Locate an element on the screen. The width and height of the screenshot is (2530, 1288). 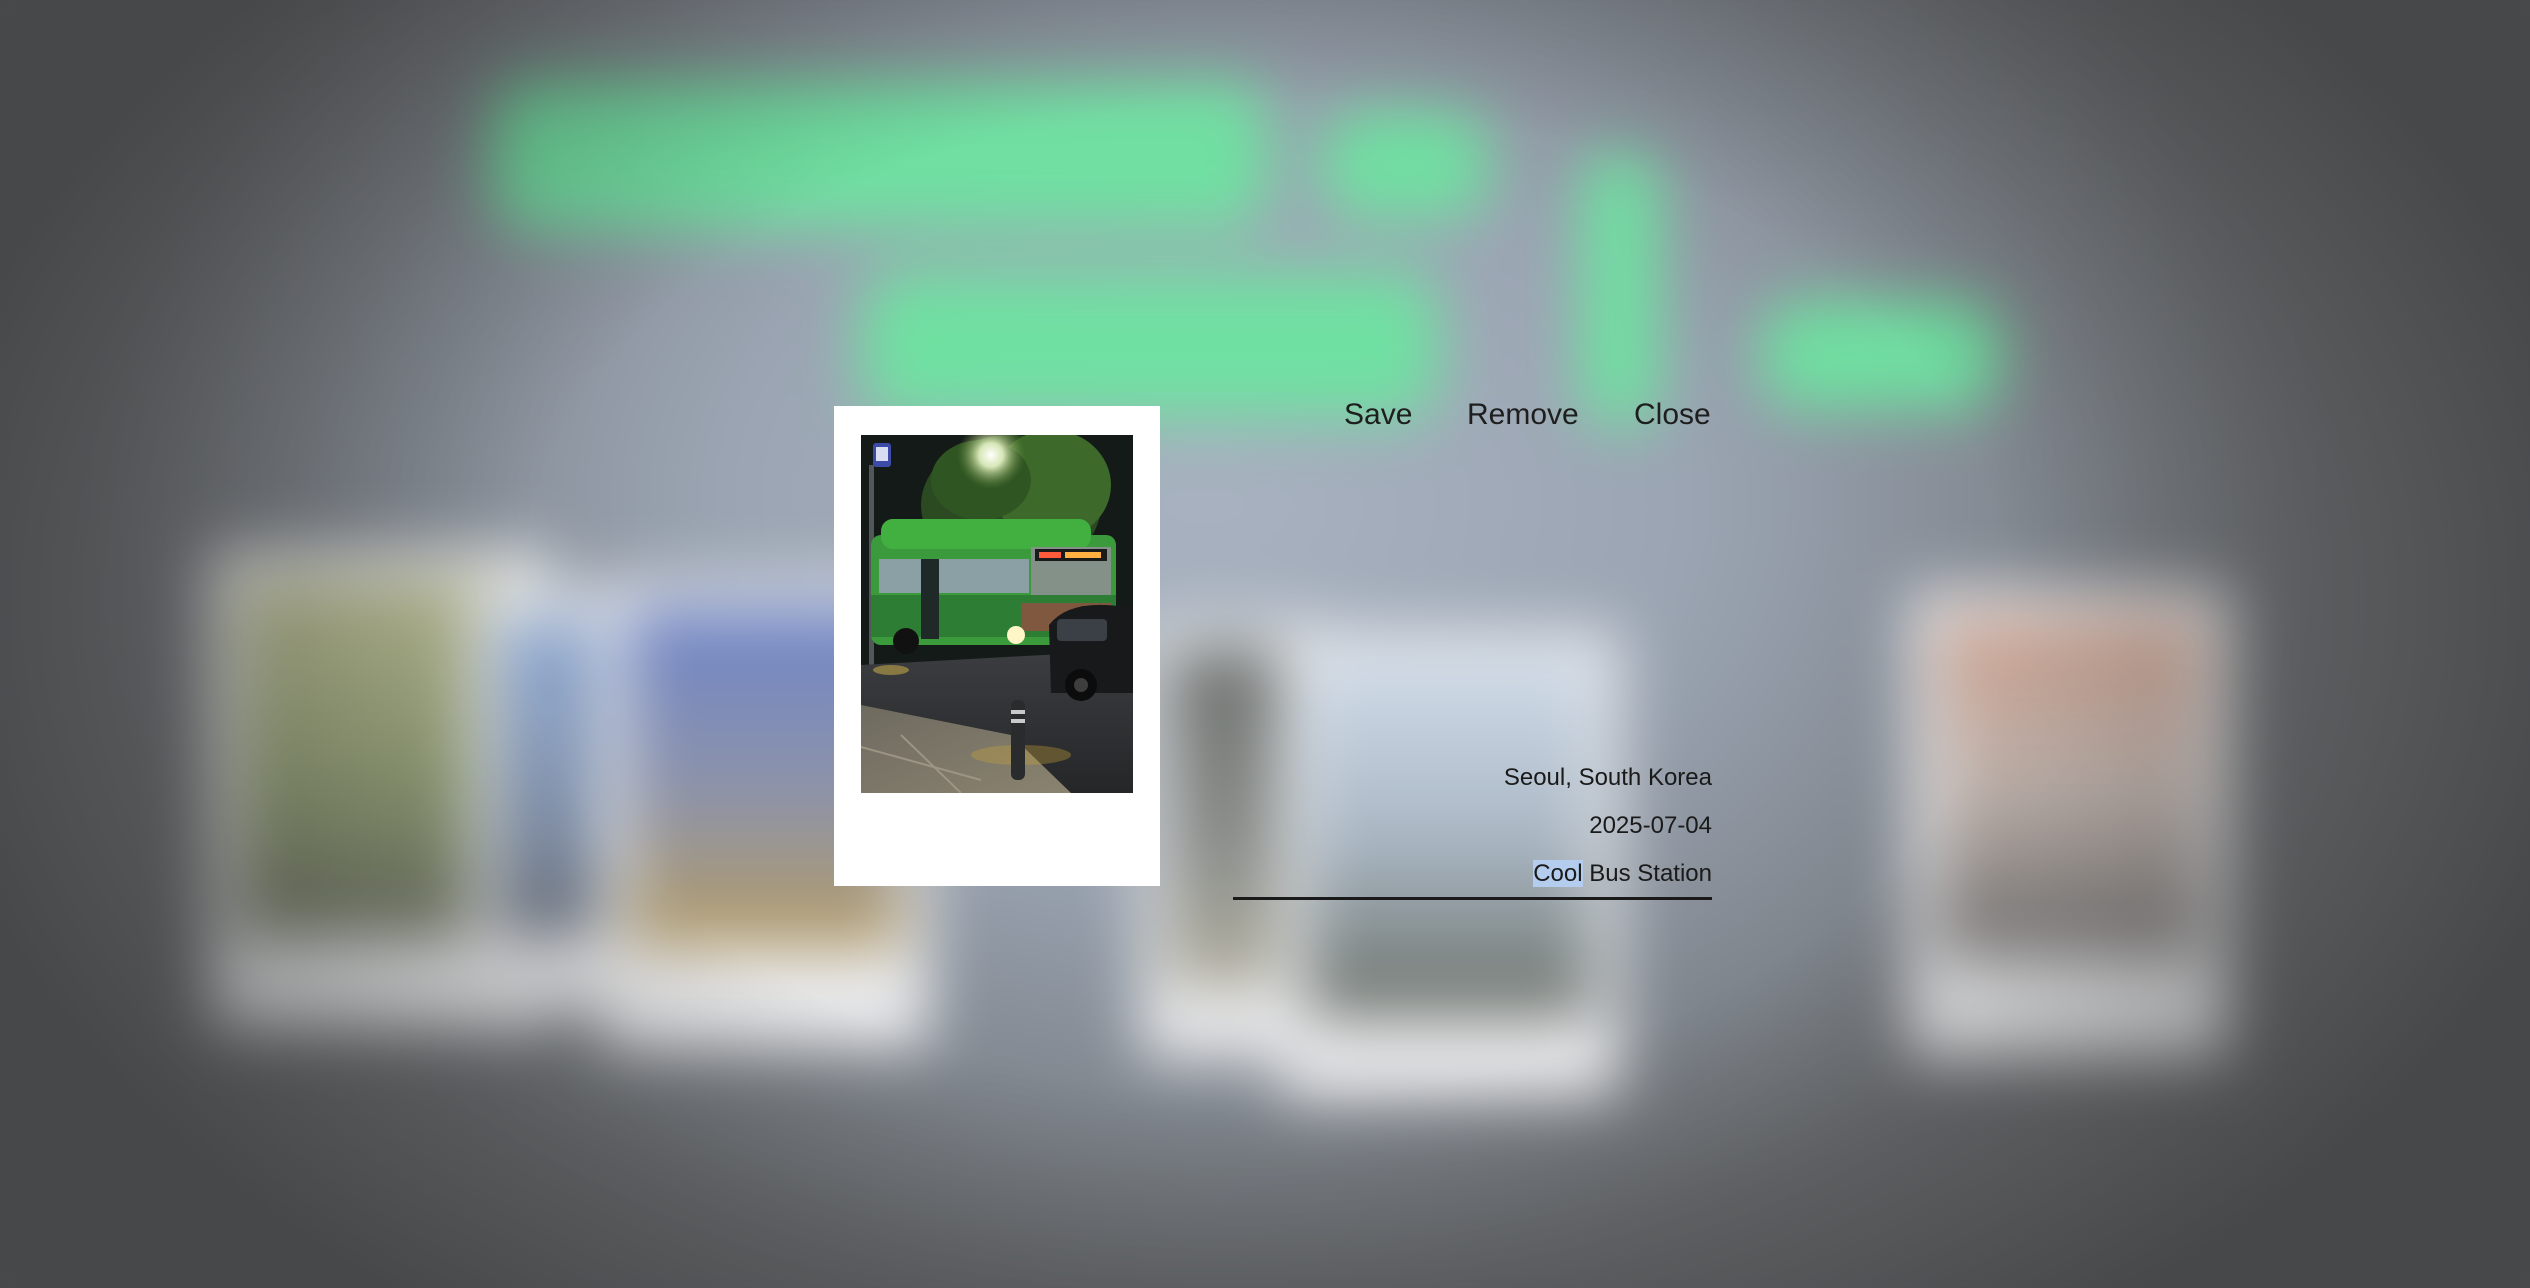
date-label: 2025-07-04 is located at coordinates (1650, 826).